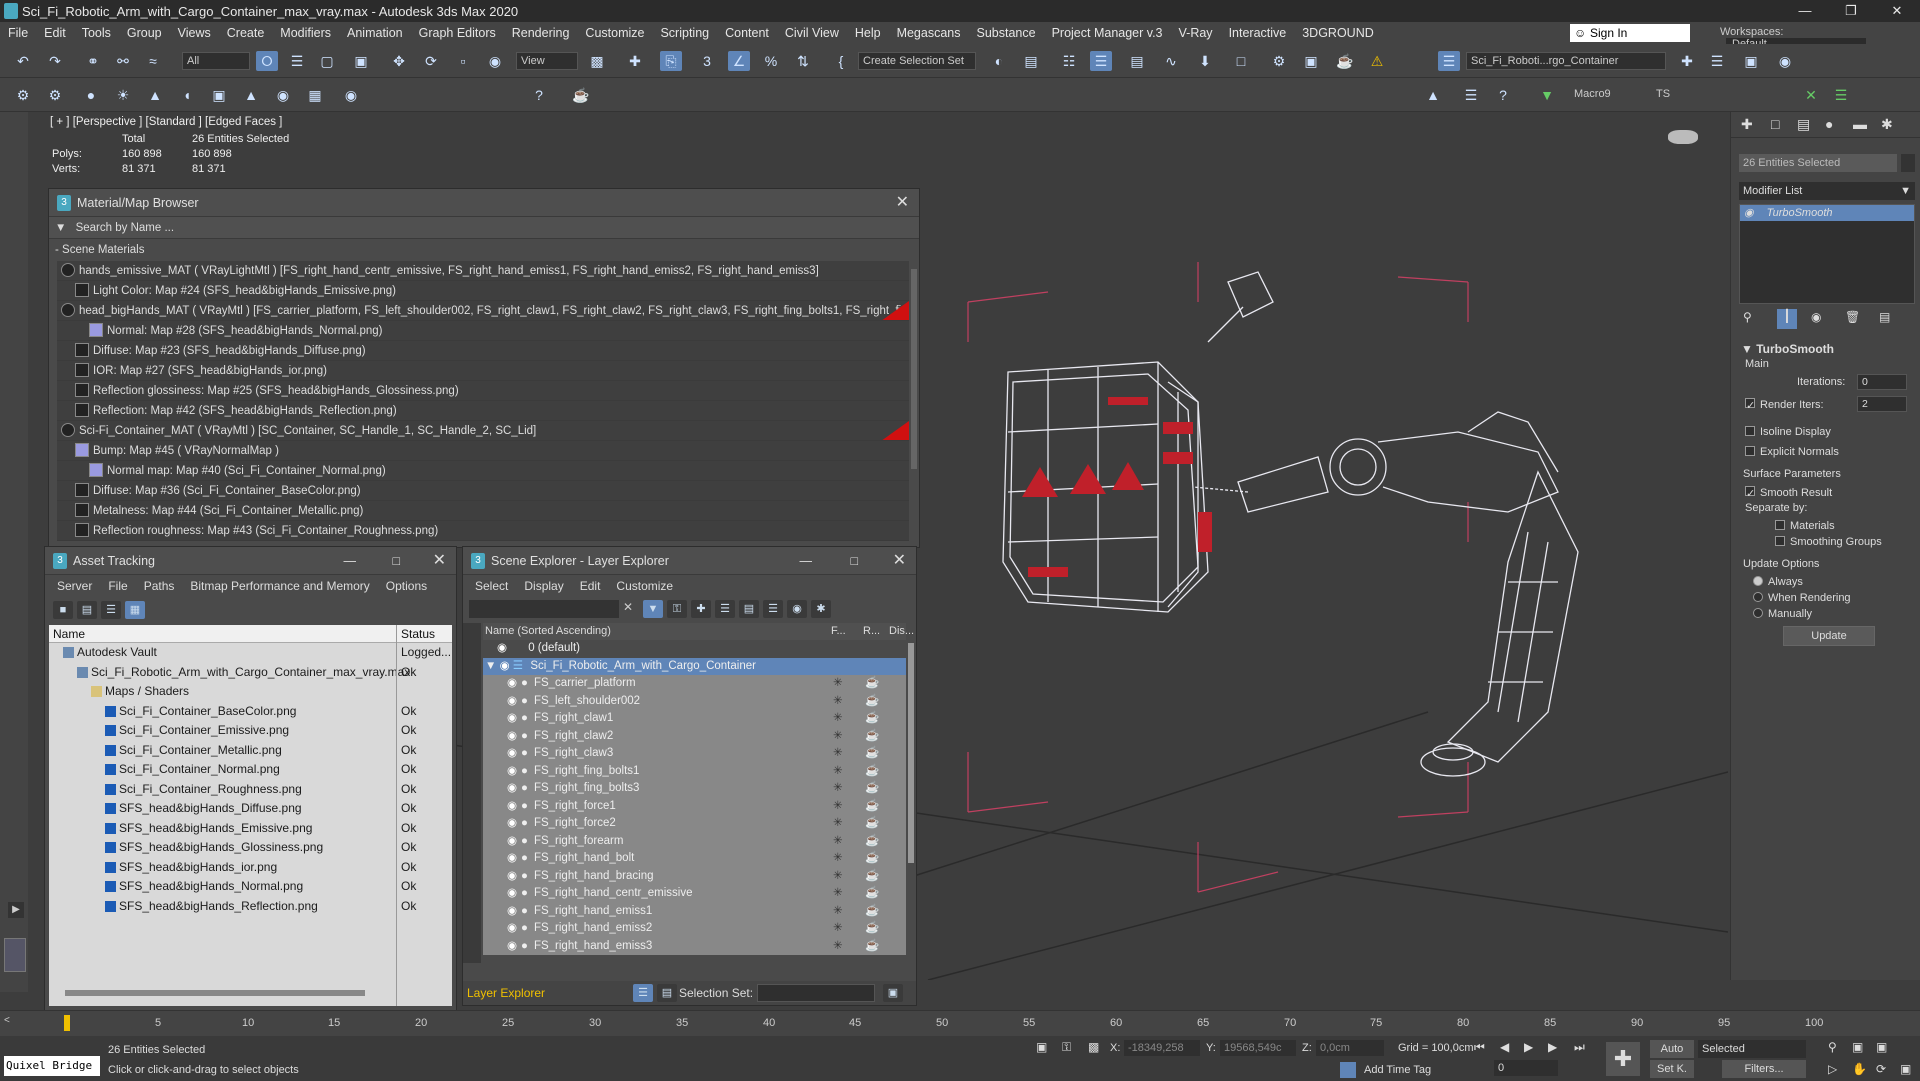 This screenshot has height=1081, width=1920. Describe the element at coordinates (55, 95) in the screenshot. I see `vray-frame-icon: ⚙` at that location.